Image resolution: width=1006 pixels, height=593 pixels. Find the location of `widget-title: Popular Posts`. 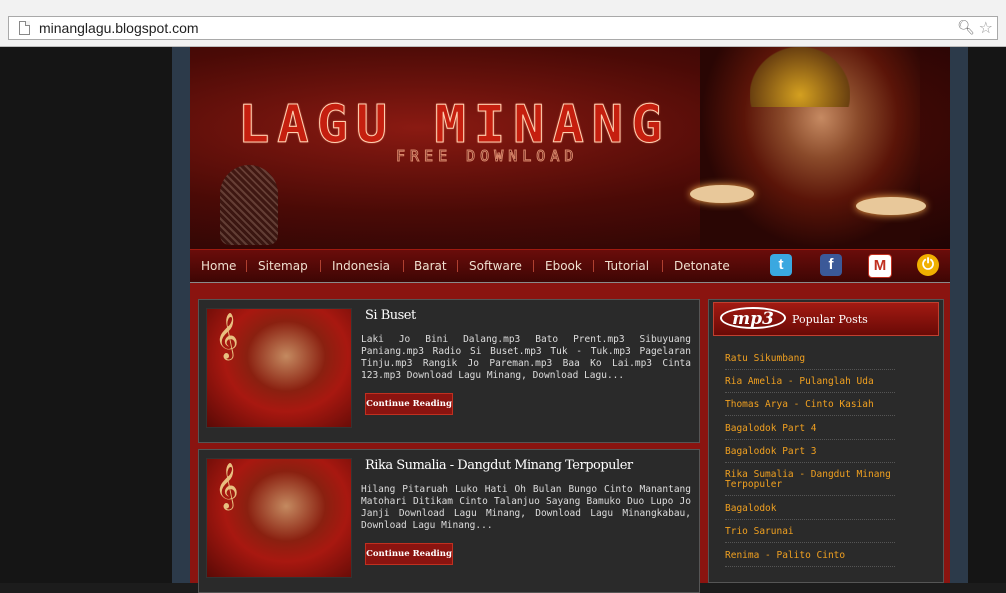

widget-title: Popular Posts is located at coordinates (830, 319).